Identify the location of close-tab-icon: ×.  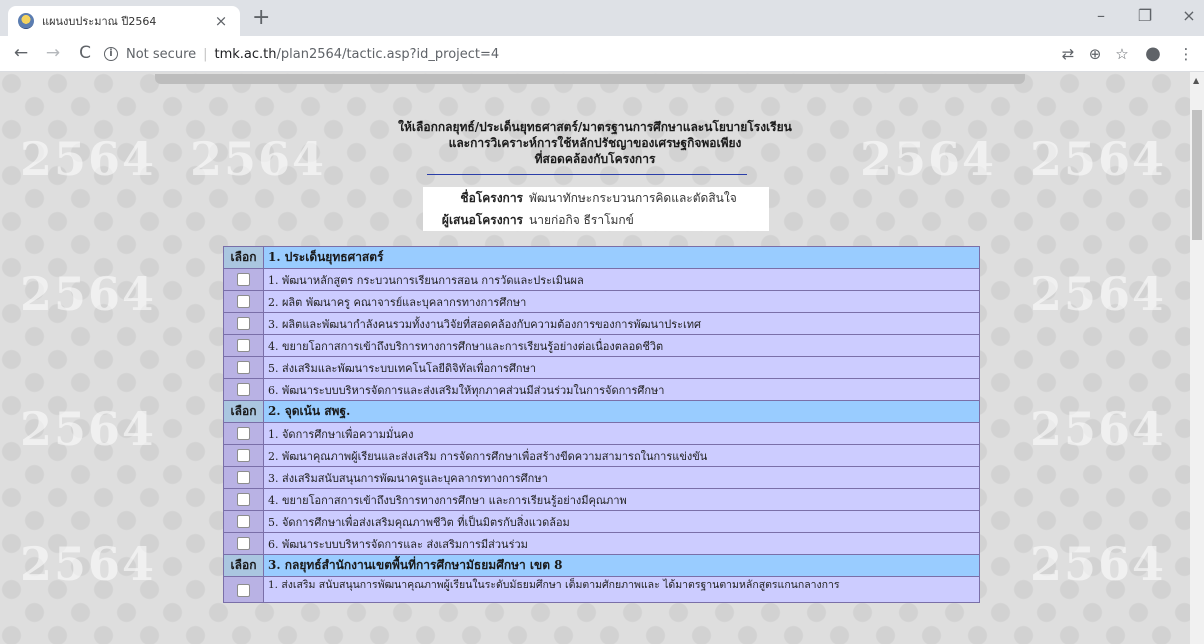
(221, 21).